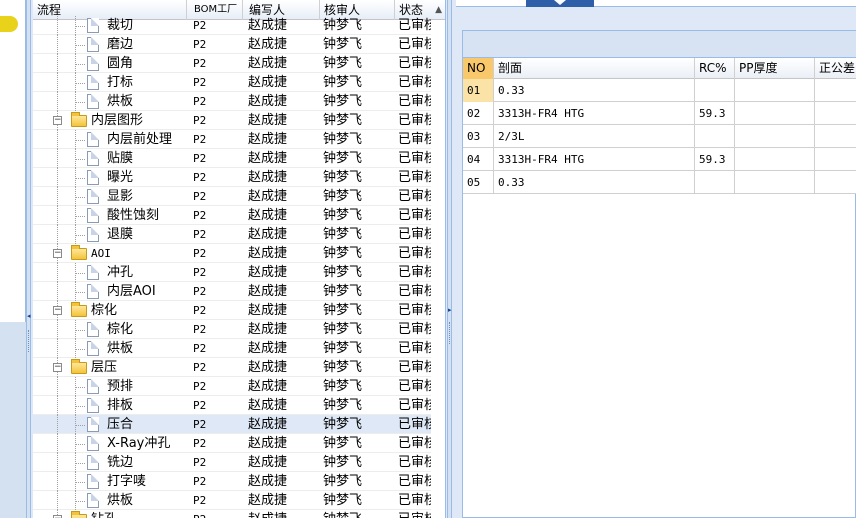 The height and width of the screenshot is (518, 856). Describe the element at coordinates (110, 500) in the screenshot. I see `tree-cell-process: 烘板` at that location.